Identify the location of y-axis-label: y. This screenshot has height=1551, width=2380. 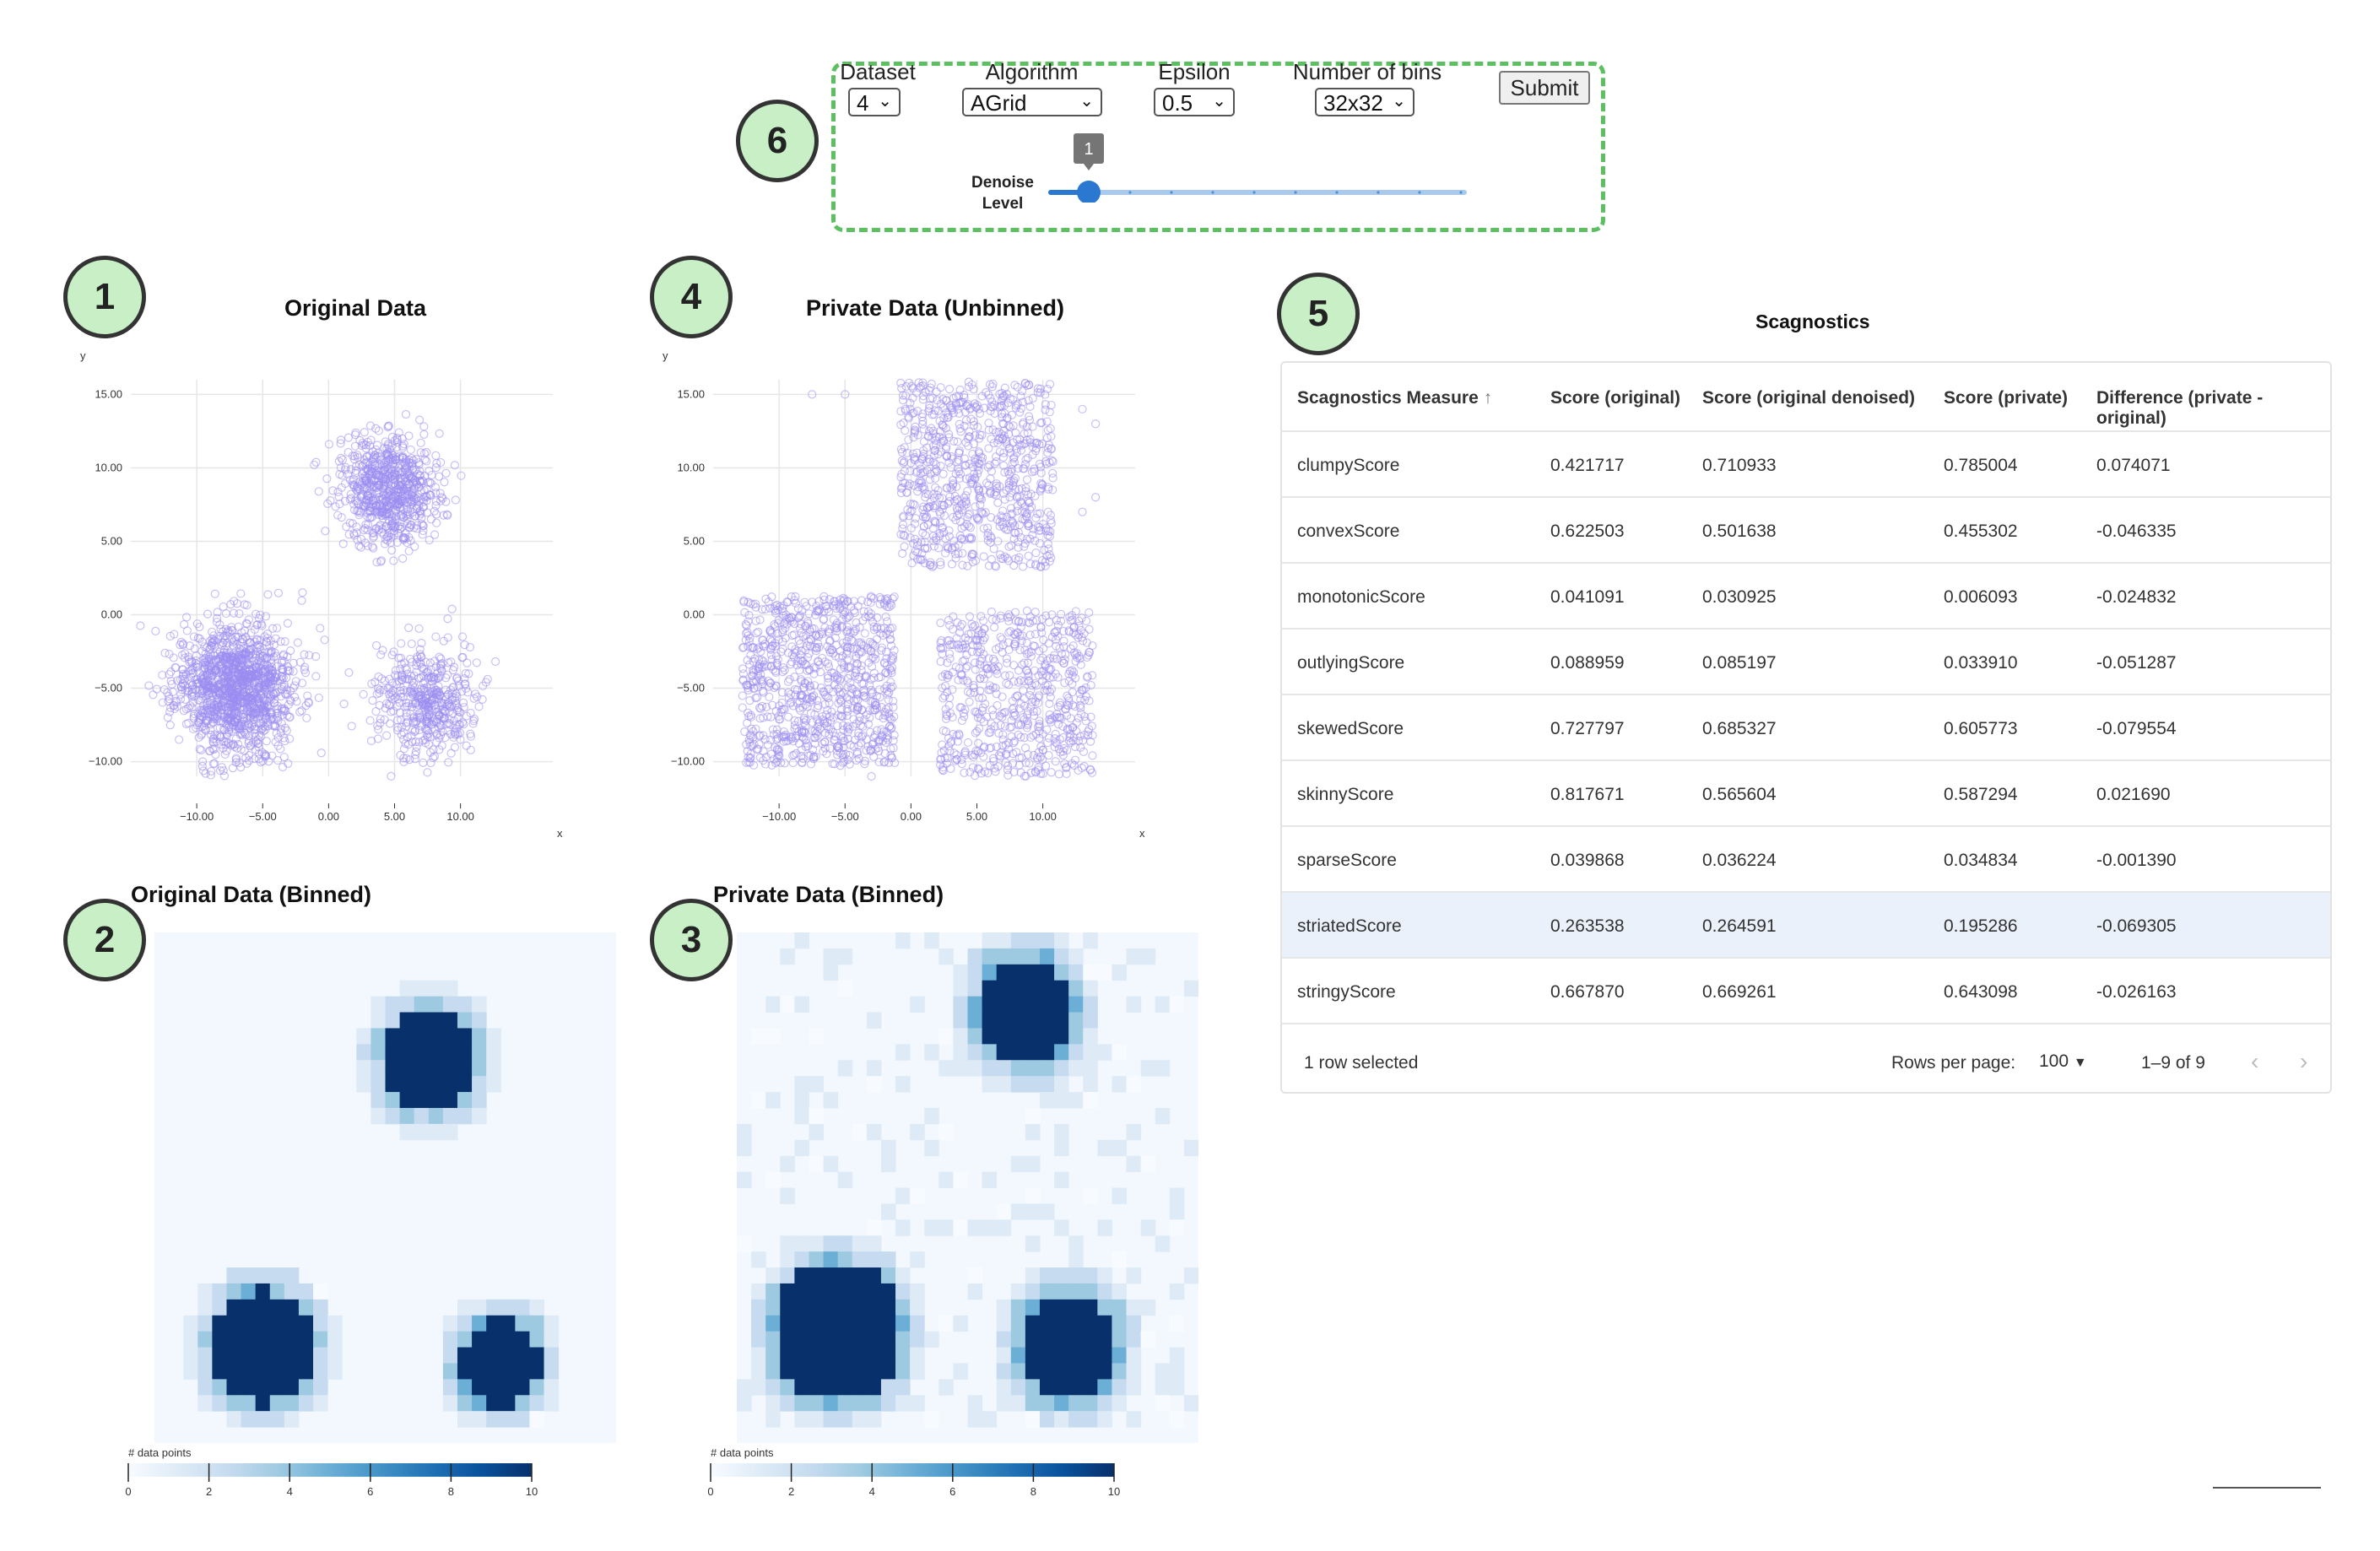
(665, 356).